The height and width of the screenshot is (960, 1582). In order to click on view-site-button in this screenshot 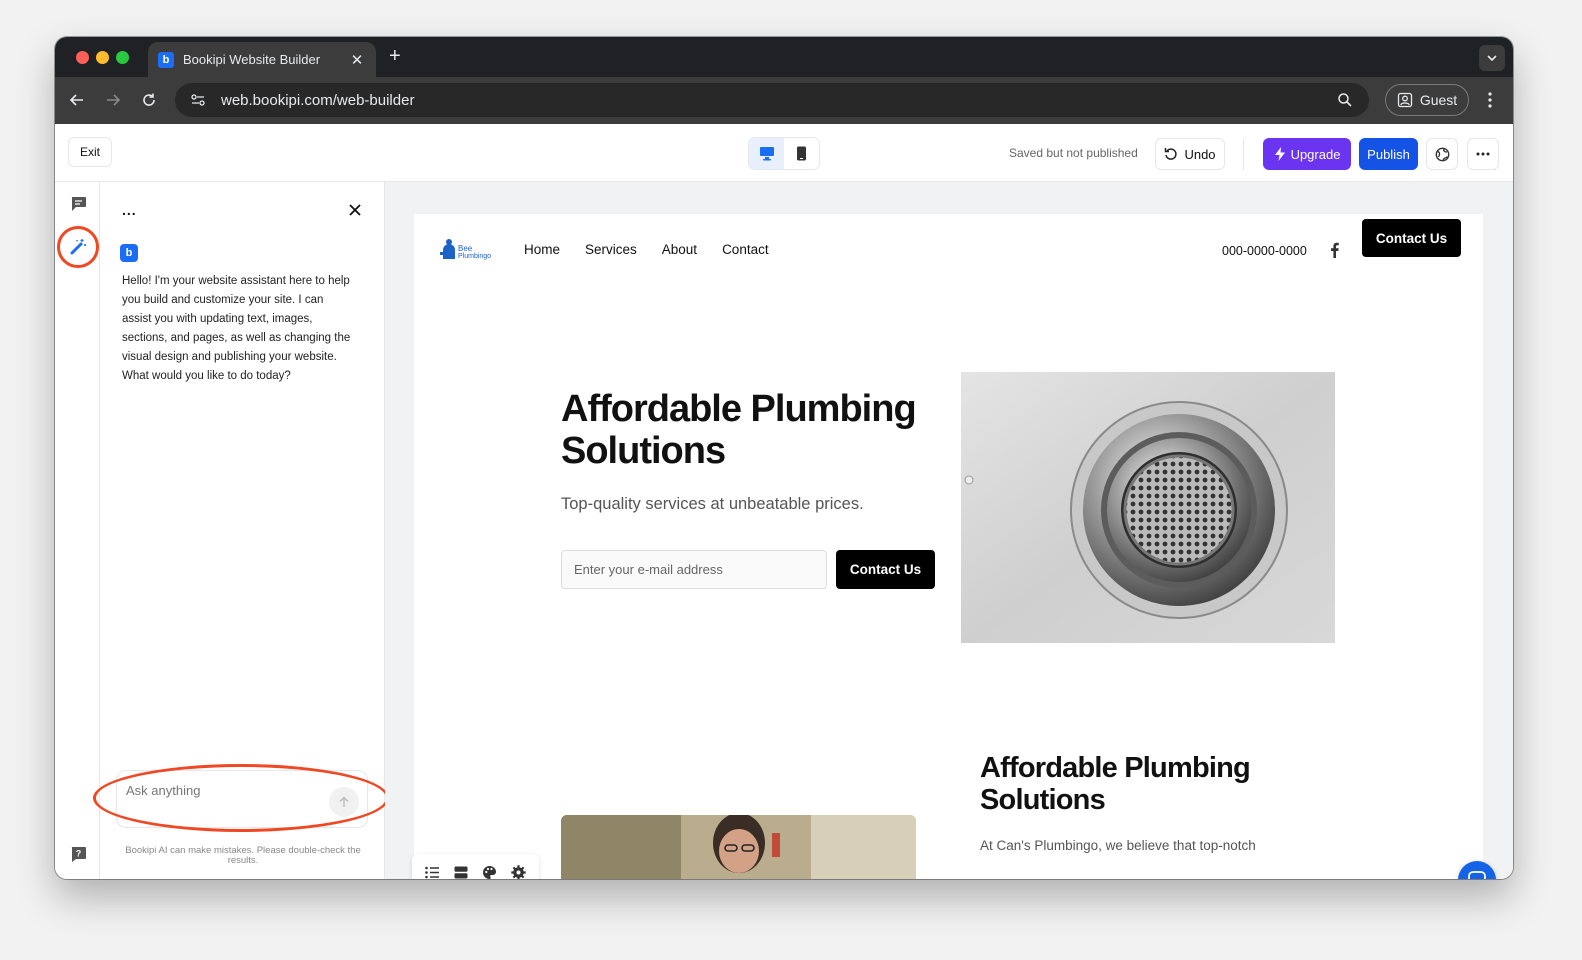, I will do `click(1442, 154)`.